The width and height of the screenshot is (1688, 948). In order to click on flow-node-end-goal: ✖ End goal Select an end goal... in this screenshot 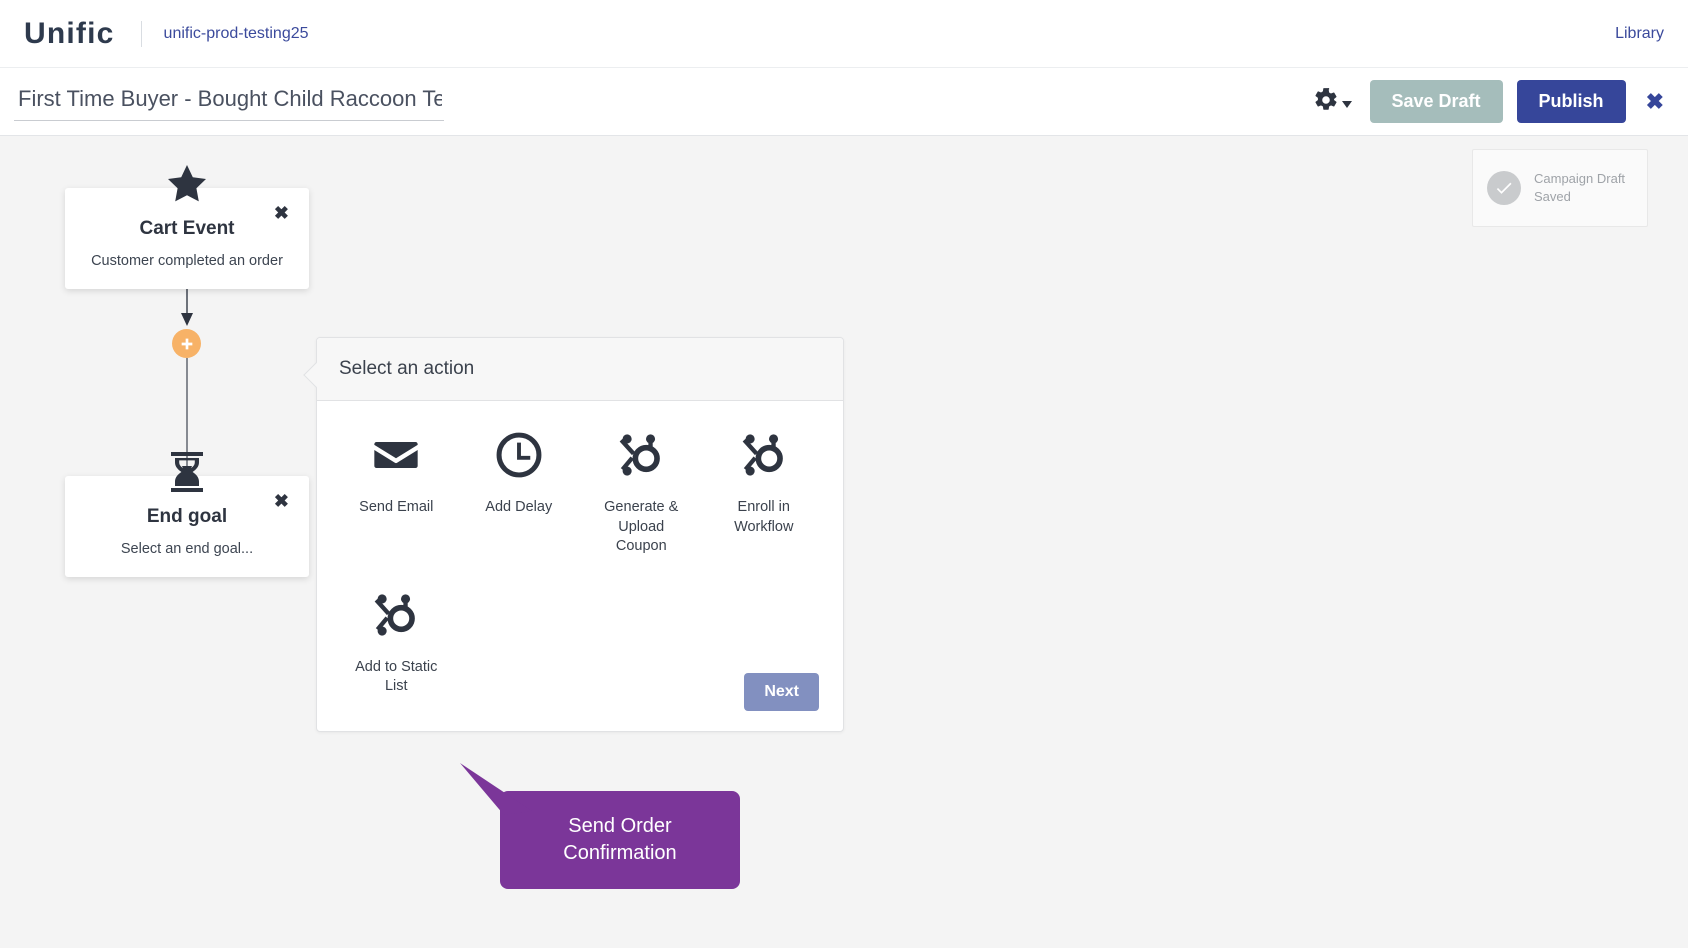, I will do `click(187, 514)`.